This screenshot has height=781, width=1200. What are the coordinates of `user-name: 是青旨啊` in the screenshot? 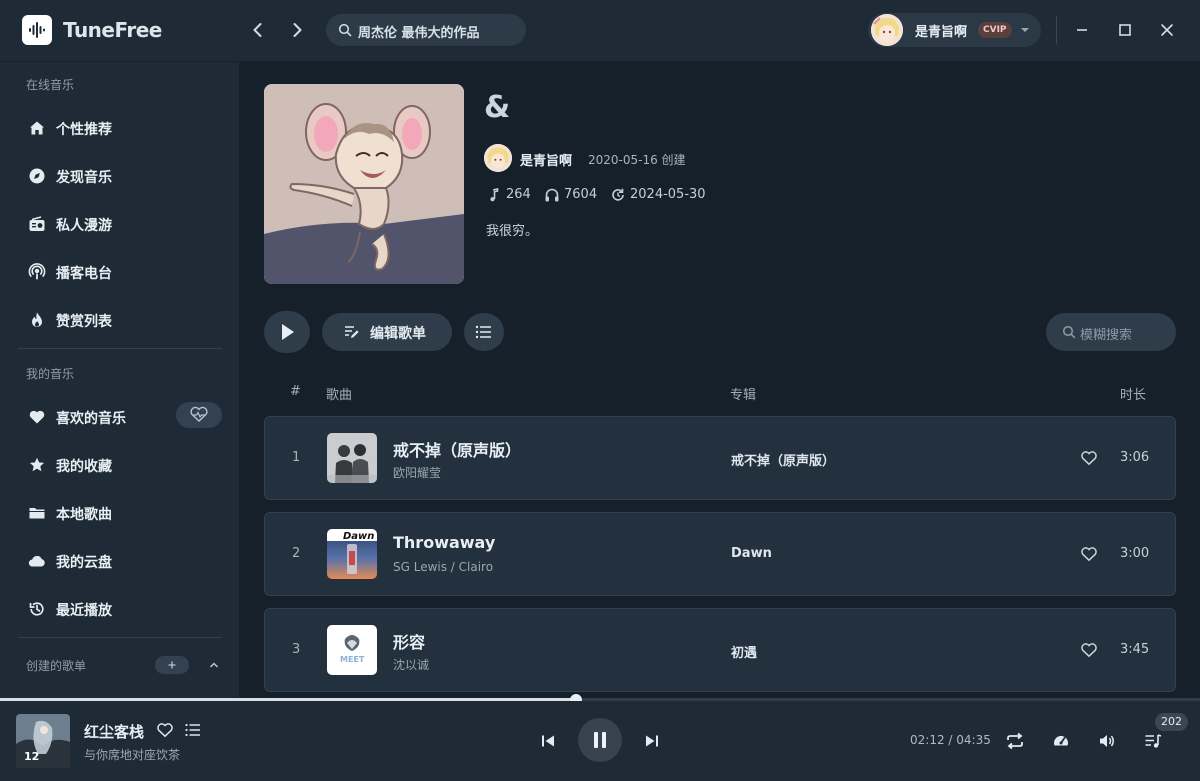 It's located at (941, 32).